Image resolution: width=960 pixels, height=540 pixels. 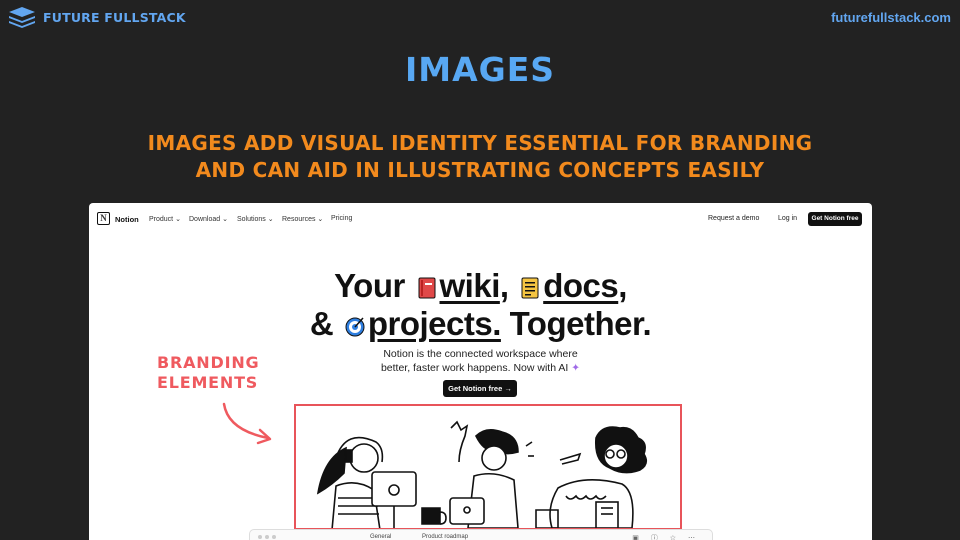 I want to click on hero-heading-line-1: Your wiki, docs,, so click(x=480, y=285).